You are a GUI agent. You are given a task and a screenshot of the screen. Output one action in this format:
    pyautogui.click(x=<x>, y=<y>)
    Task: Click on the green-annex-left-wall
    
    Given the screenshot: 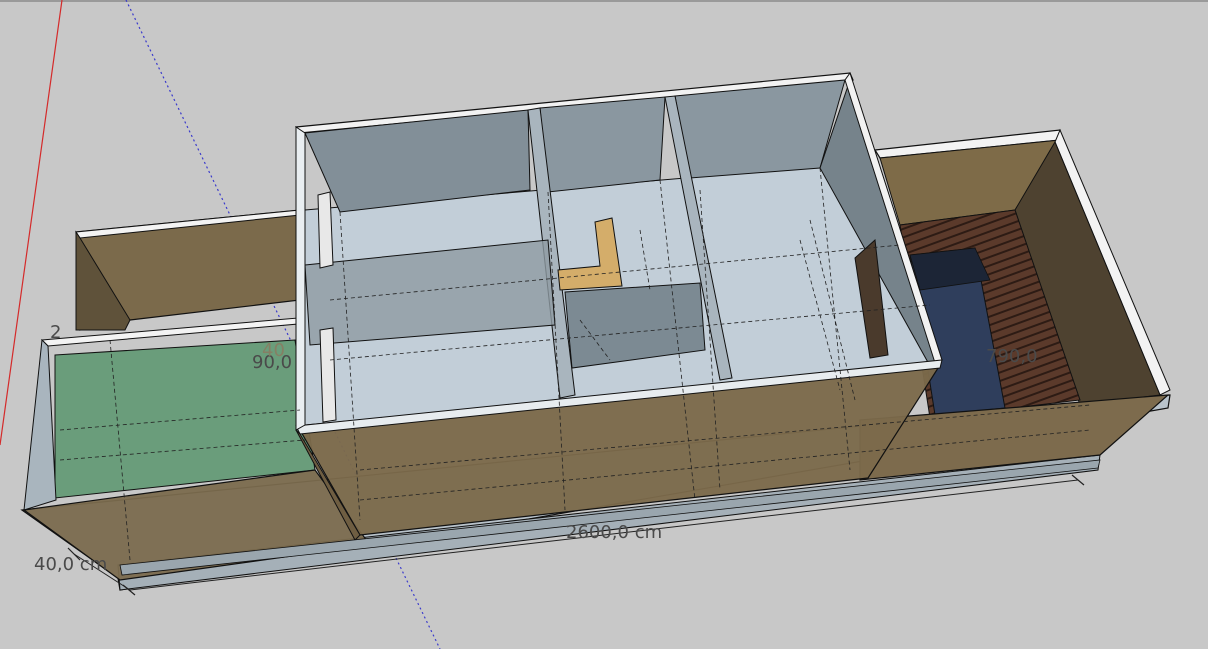 What is the action you would take?
    pyautogui.click(x=40, y=424)
    